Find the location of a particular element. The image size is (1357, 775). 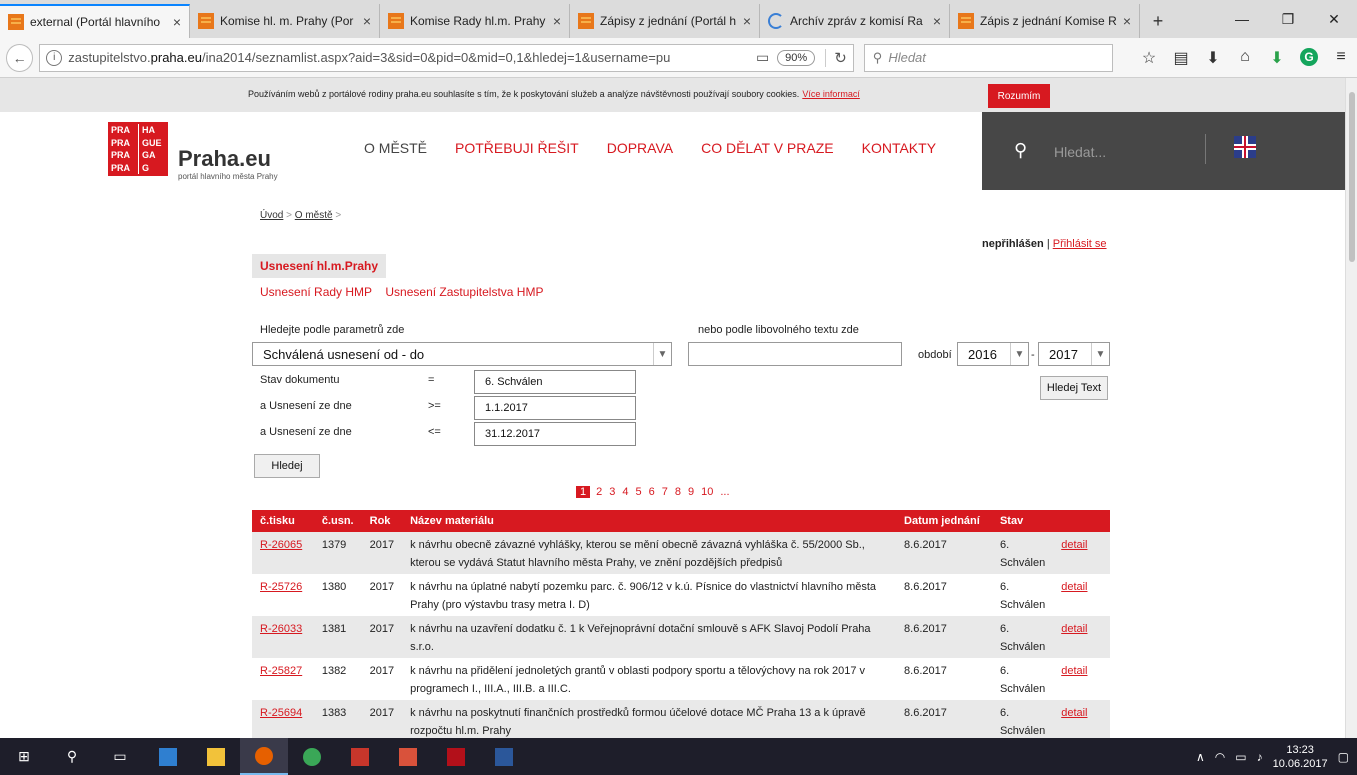

notifications-icon: ▢ is located at coordinates (1343, 757).